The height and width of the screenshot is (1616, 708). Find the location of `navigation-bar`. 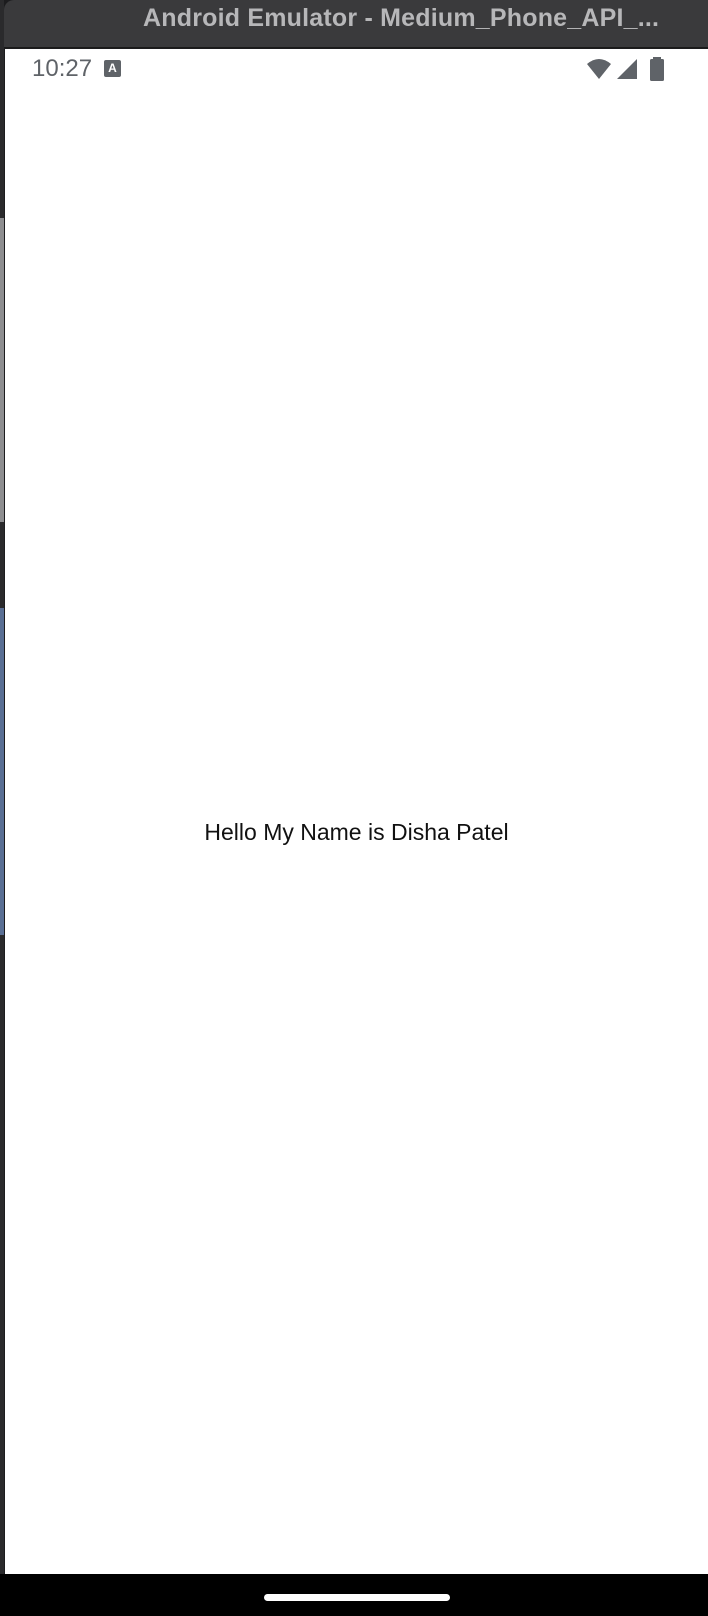

navigation-bar is located at coordinates (354, 1595).